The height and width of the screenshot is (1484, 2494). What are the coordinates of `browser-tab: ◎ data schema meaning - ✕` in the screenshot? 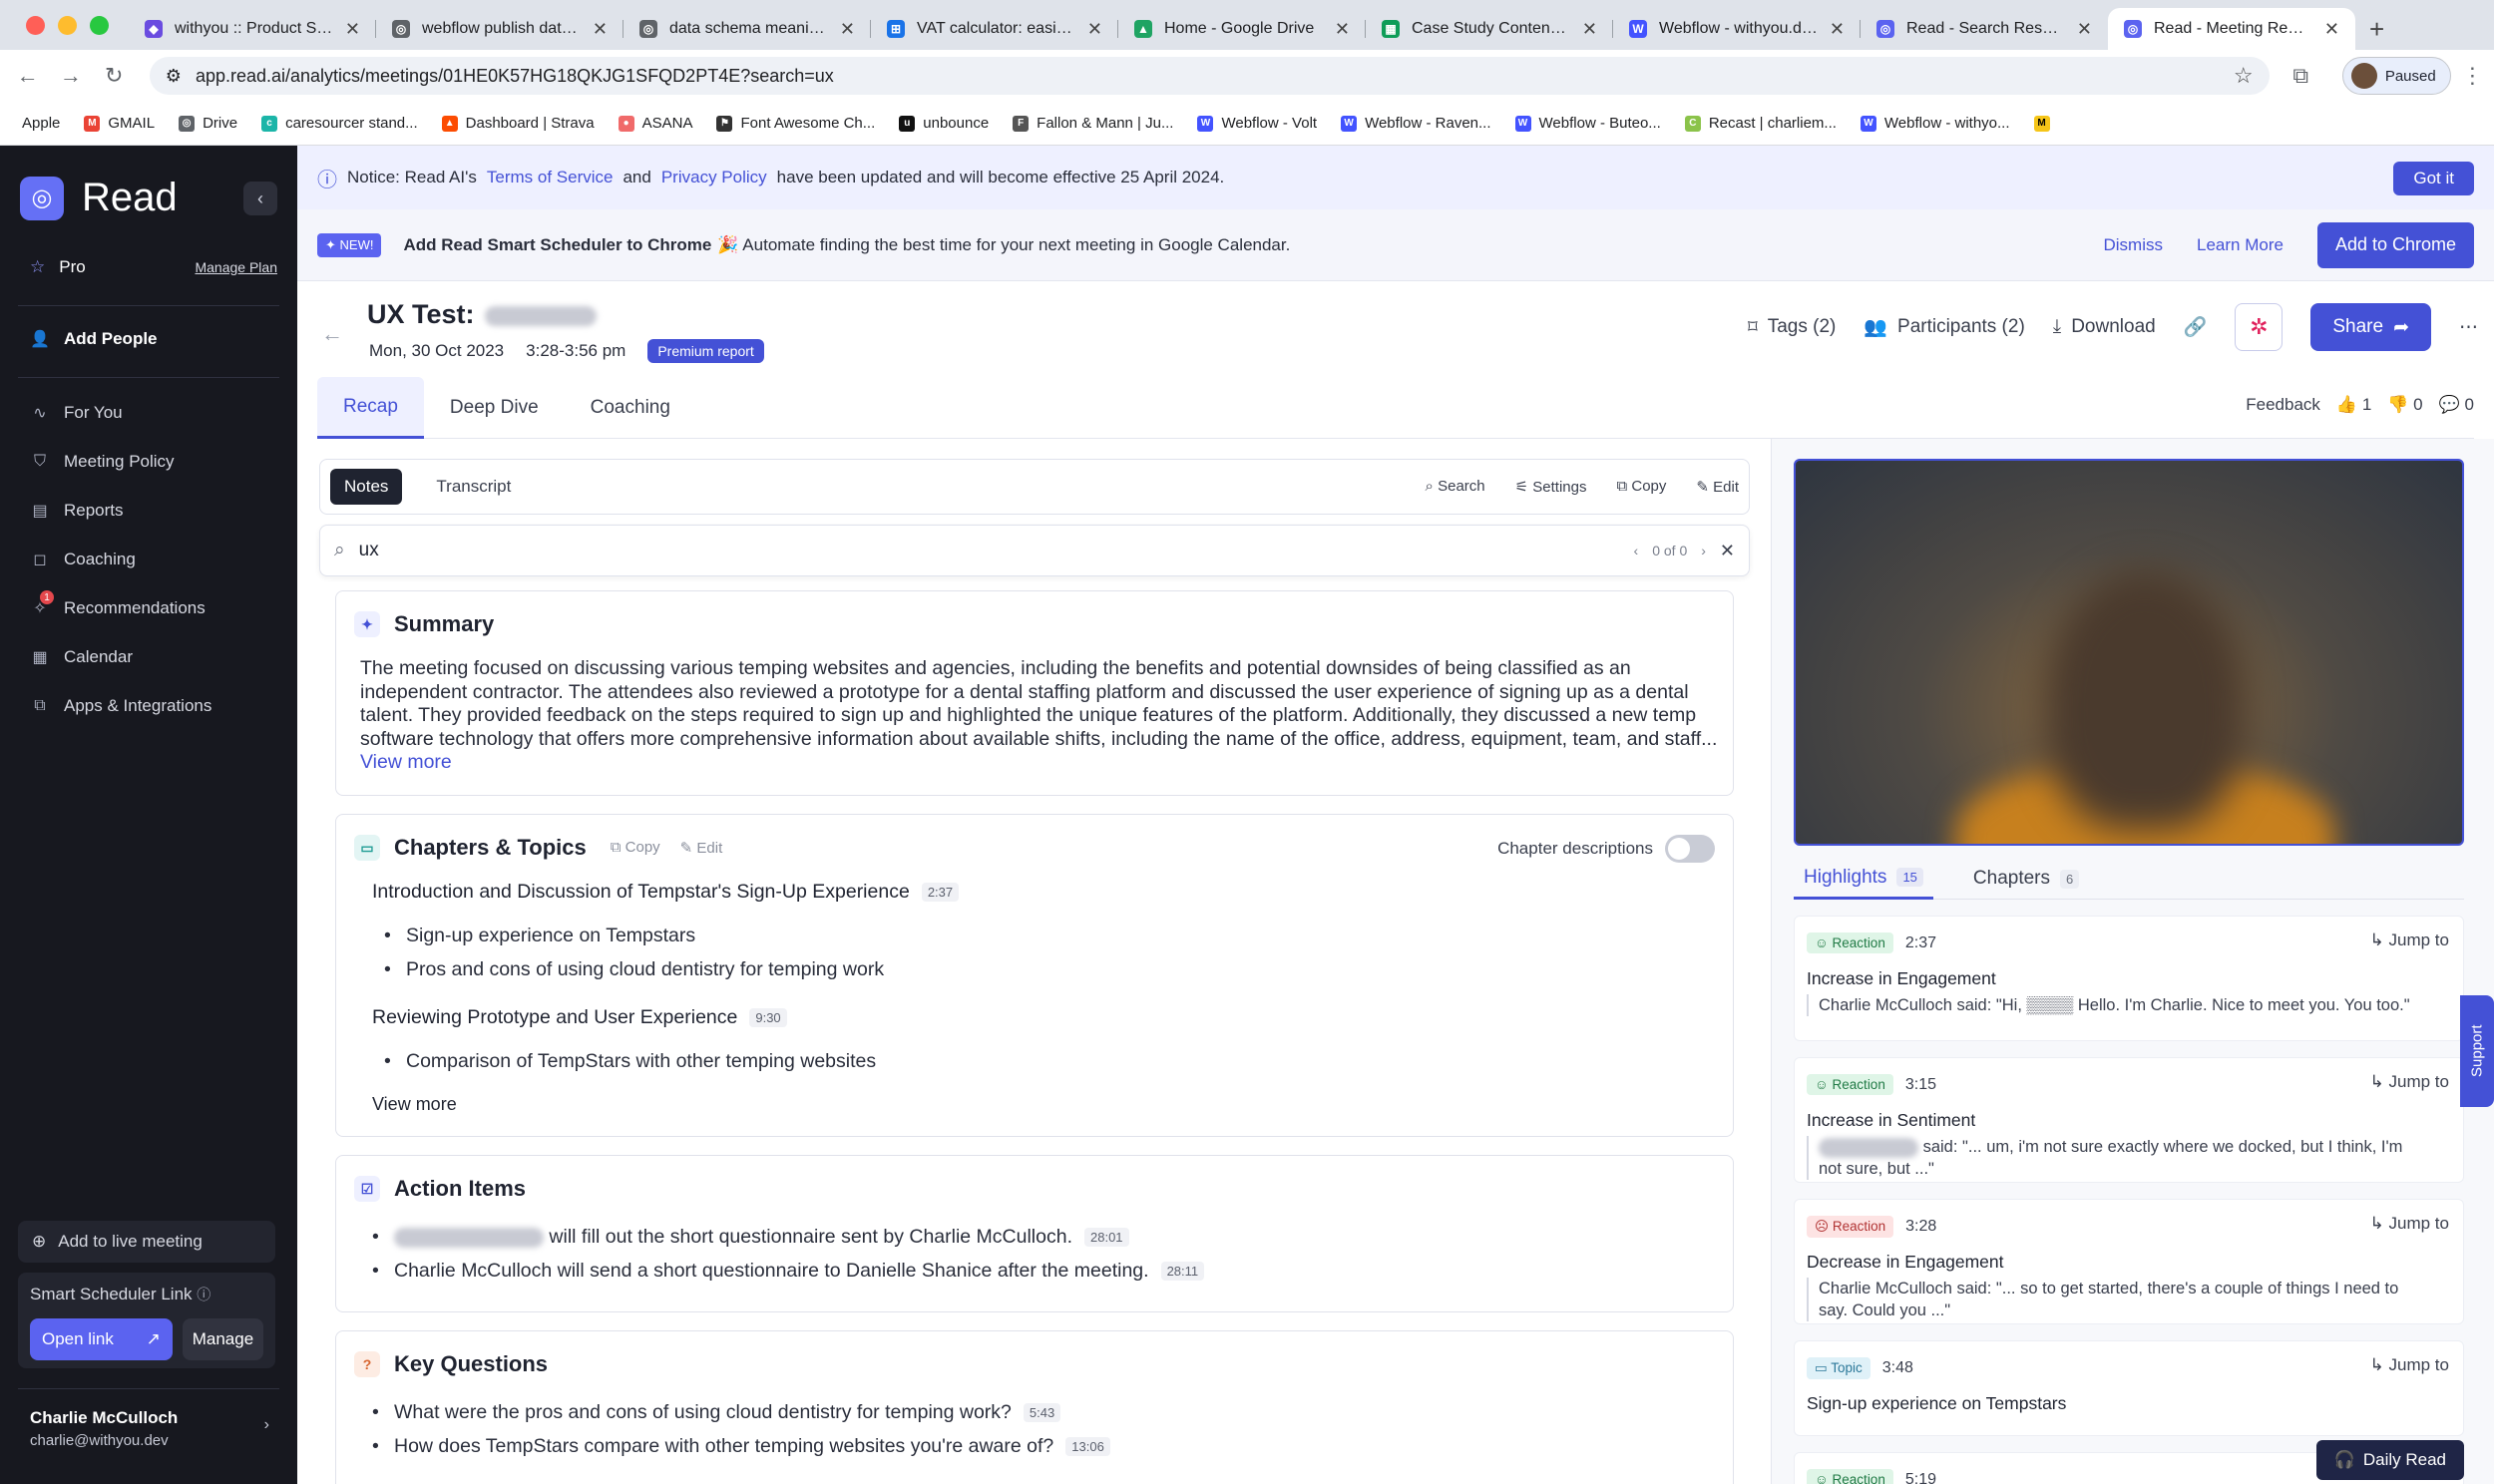 It's located at (747, 29).